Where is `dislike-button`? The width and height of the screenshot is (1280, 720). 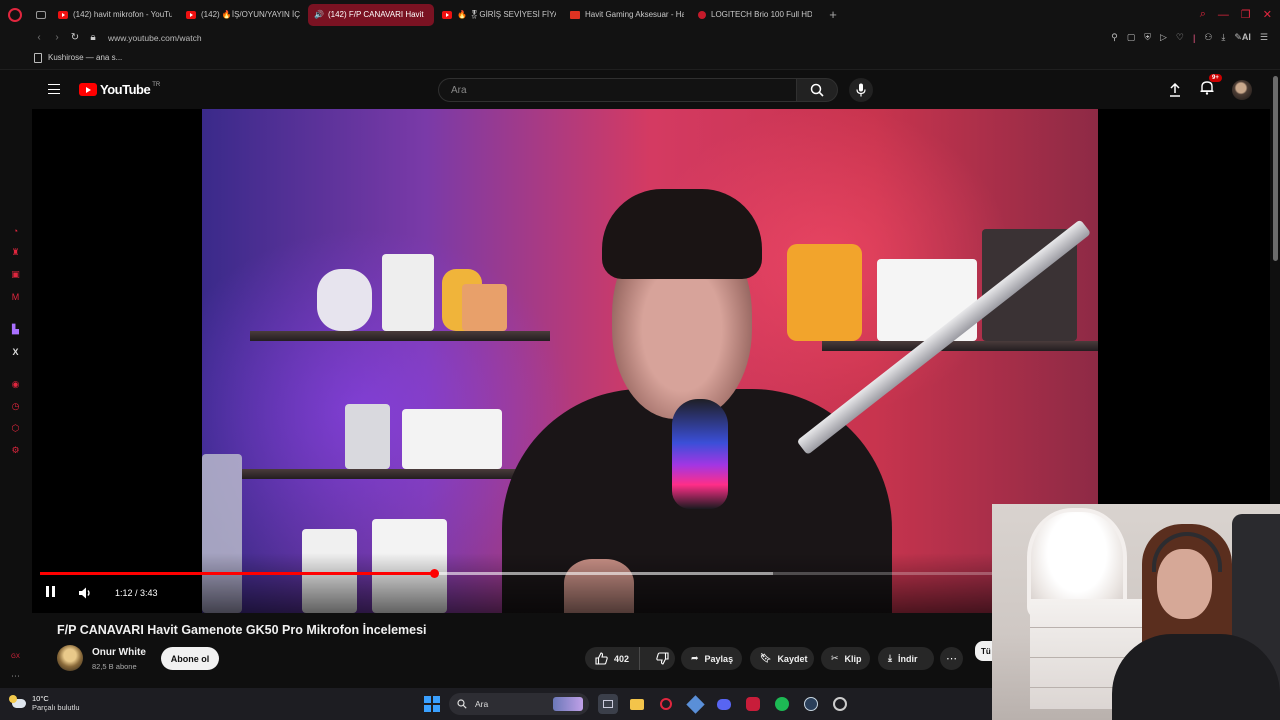
dislike-button is located at coordinates (662, 658).